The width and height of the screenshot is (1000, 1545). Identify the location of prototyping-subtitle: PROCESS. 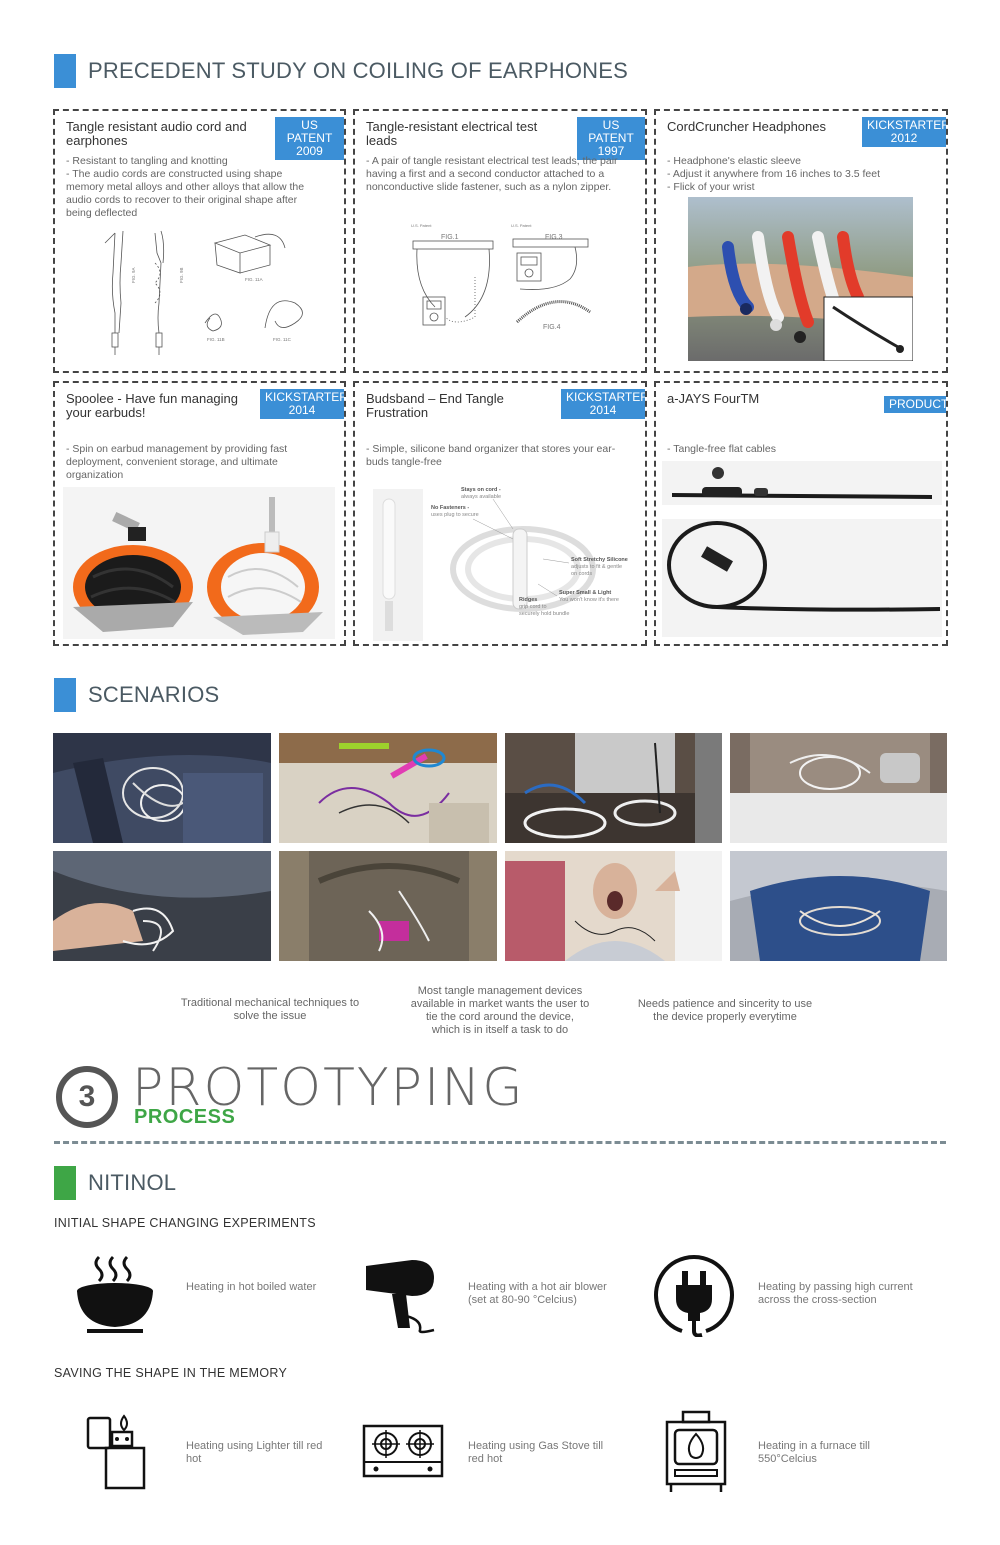
(185, 1117).